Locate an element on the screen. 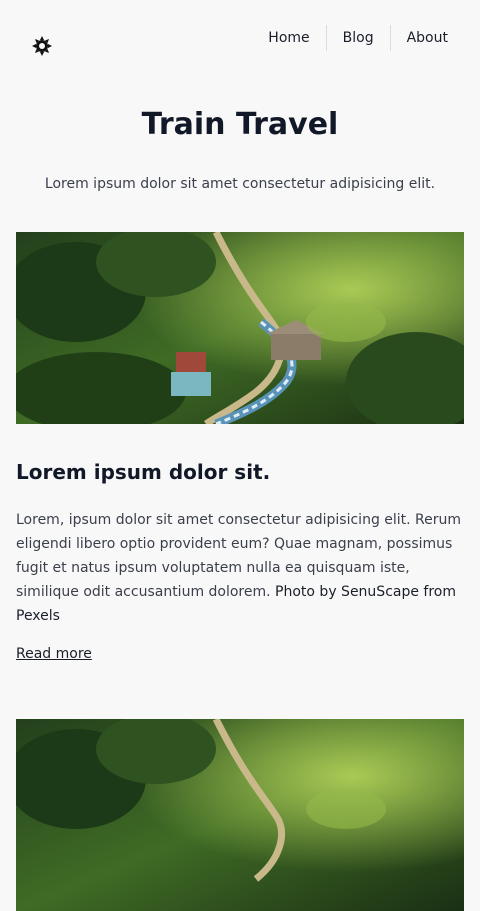 The image size is (480, 911). theme-toggle-button is located at coordinates (42, 46).